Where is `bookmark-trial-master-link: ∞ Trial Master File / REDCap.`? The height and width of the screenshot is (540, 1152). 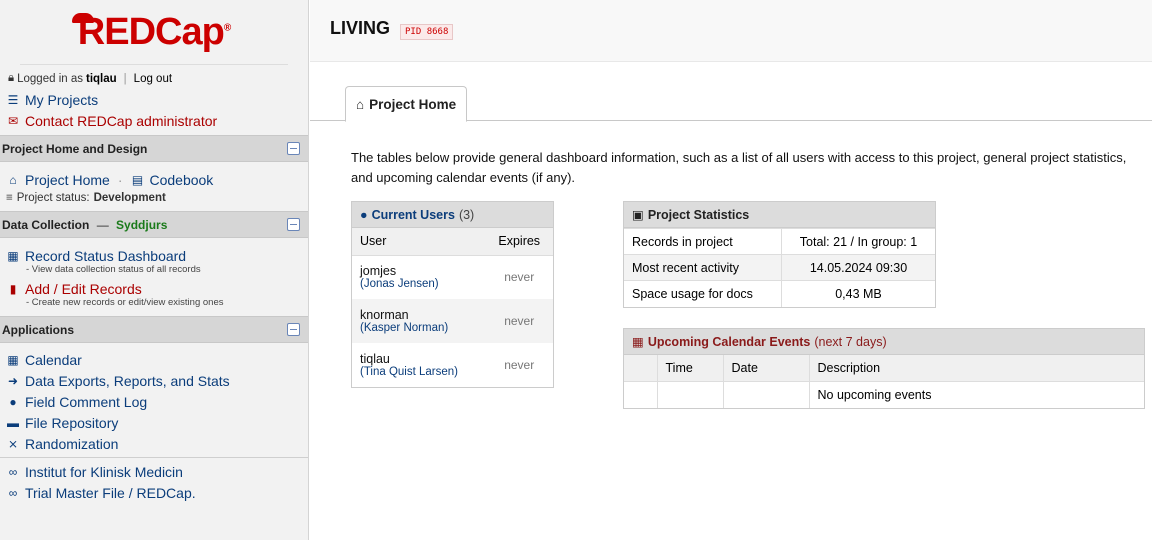
bookmark-trial-master-link: ∞ Trial Master File / REDCap. is located at coordinates (154, 492).